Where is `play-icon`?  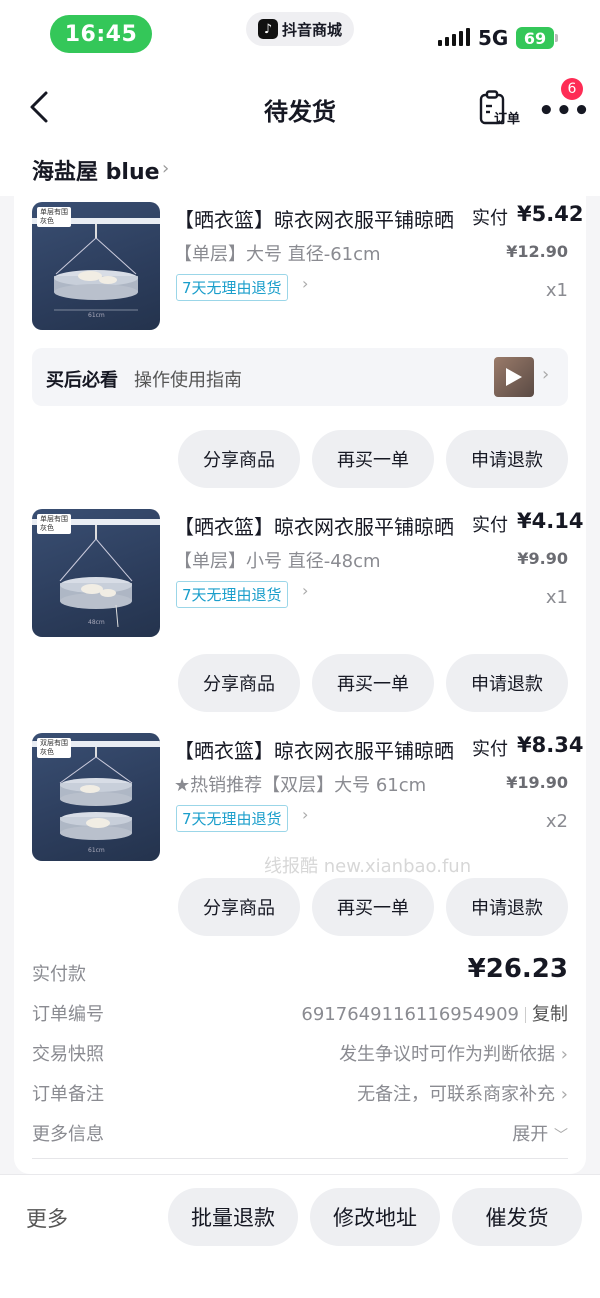 play-icon is located at coordinates (514, 377).